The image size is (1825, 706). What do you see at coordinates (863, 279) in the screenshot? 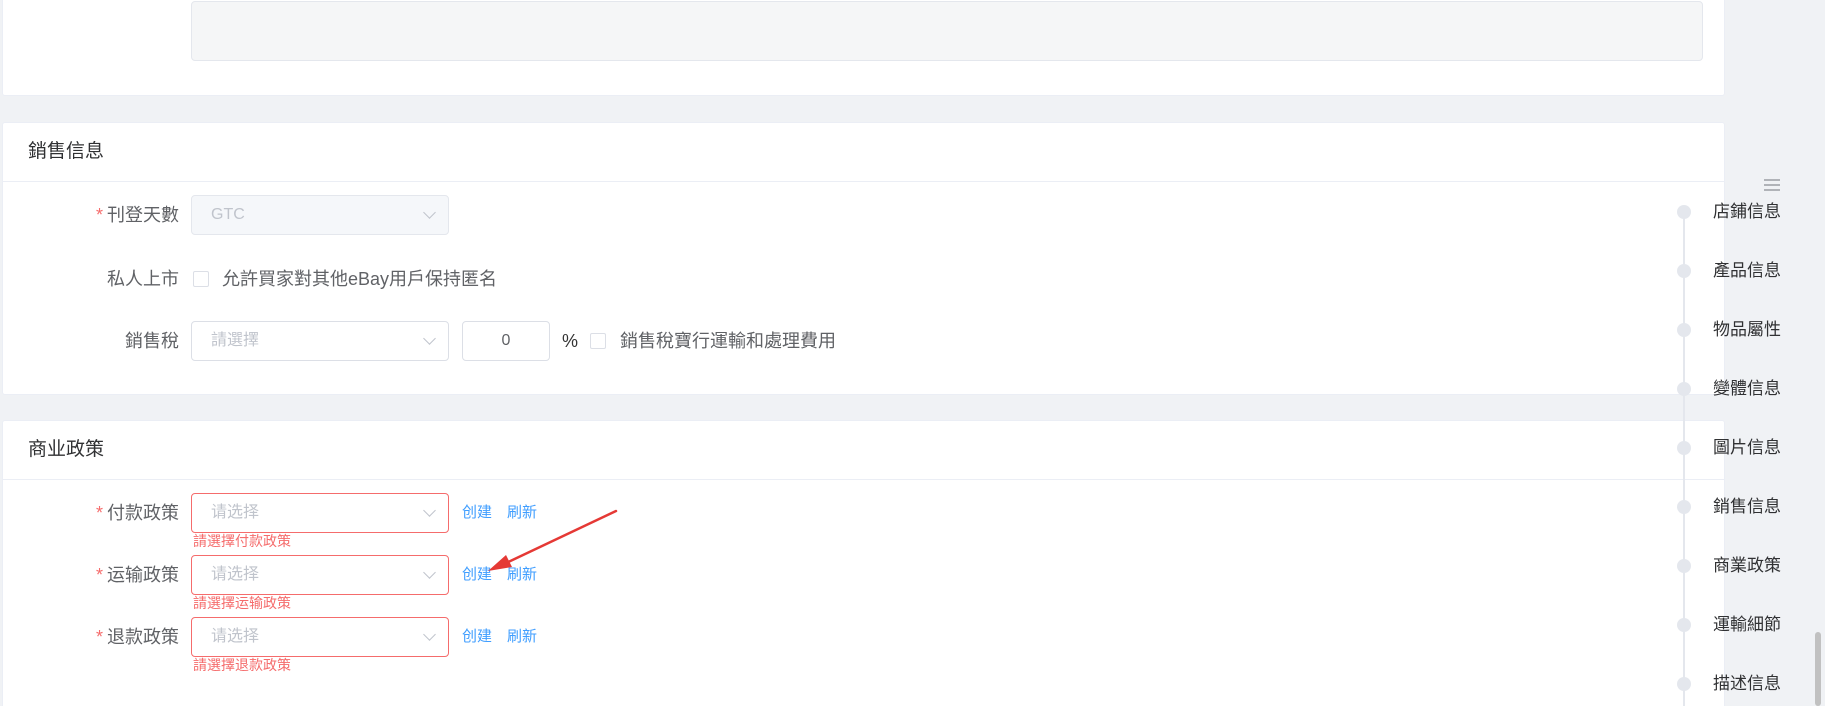
I see `private-listing-row: 私人上市 允許買家對其他eBay用戶保持匿名` at bounding box center [863, 279].